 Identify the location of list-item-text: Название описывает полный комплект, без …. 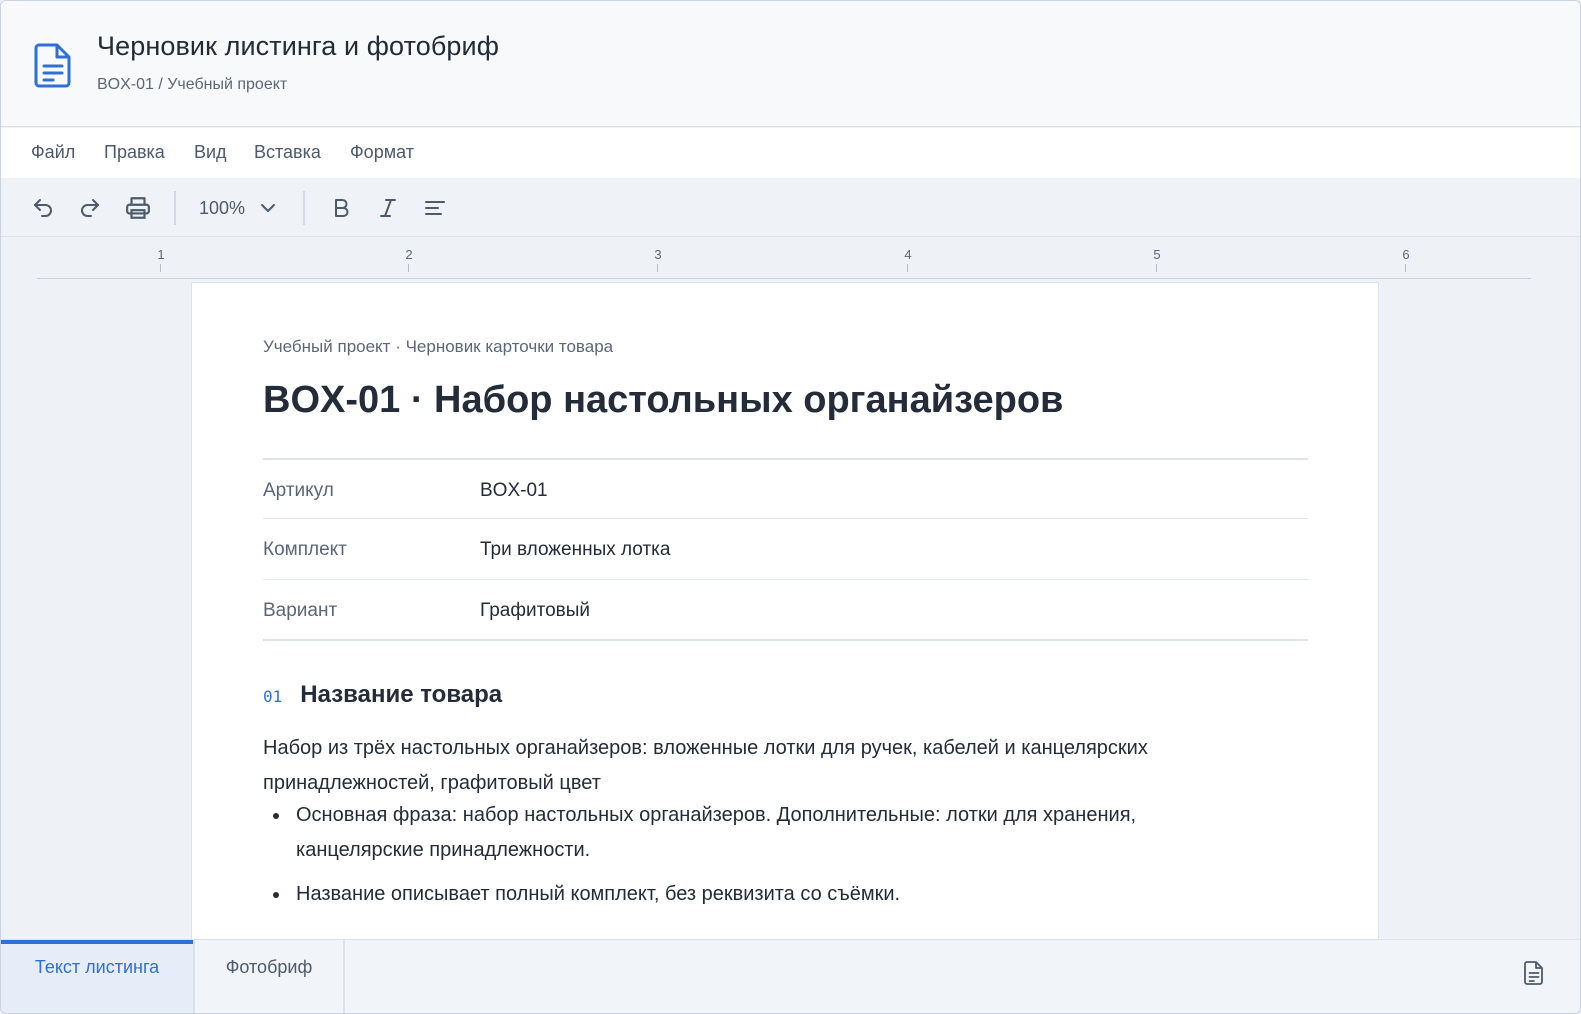
(598, 894).